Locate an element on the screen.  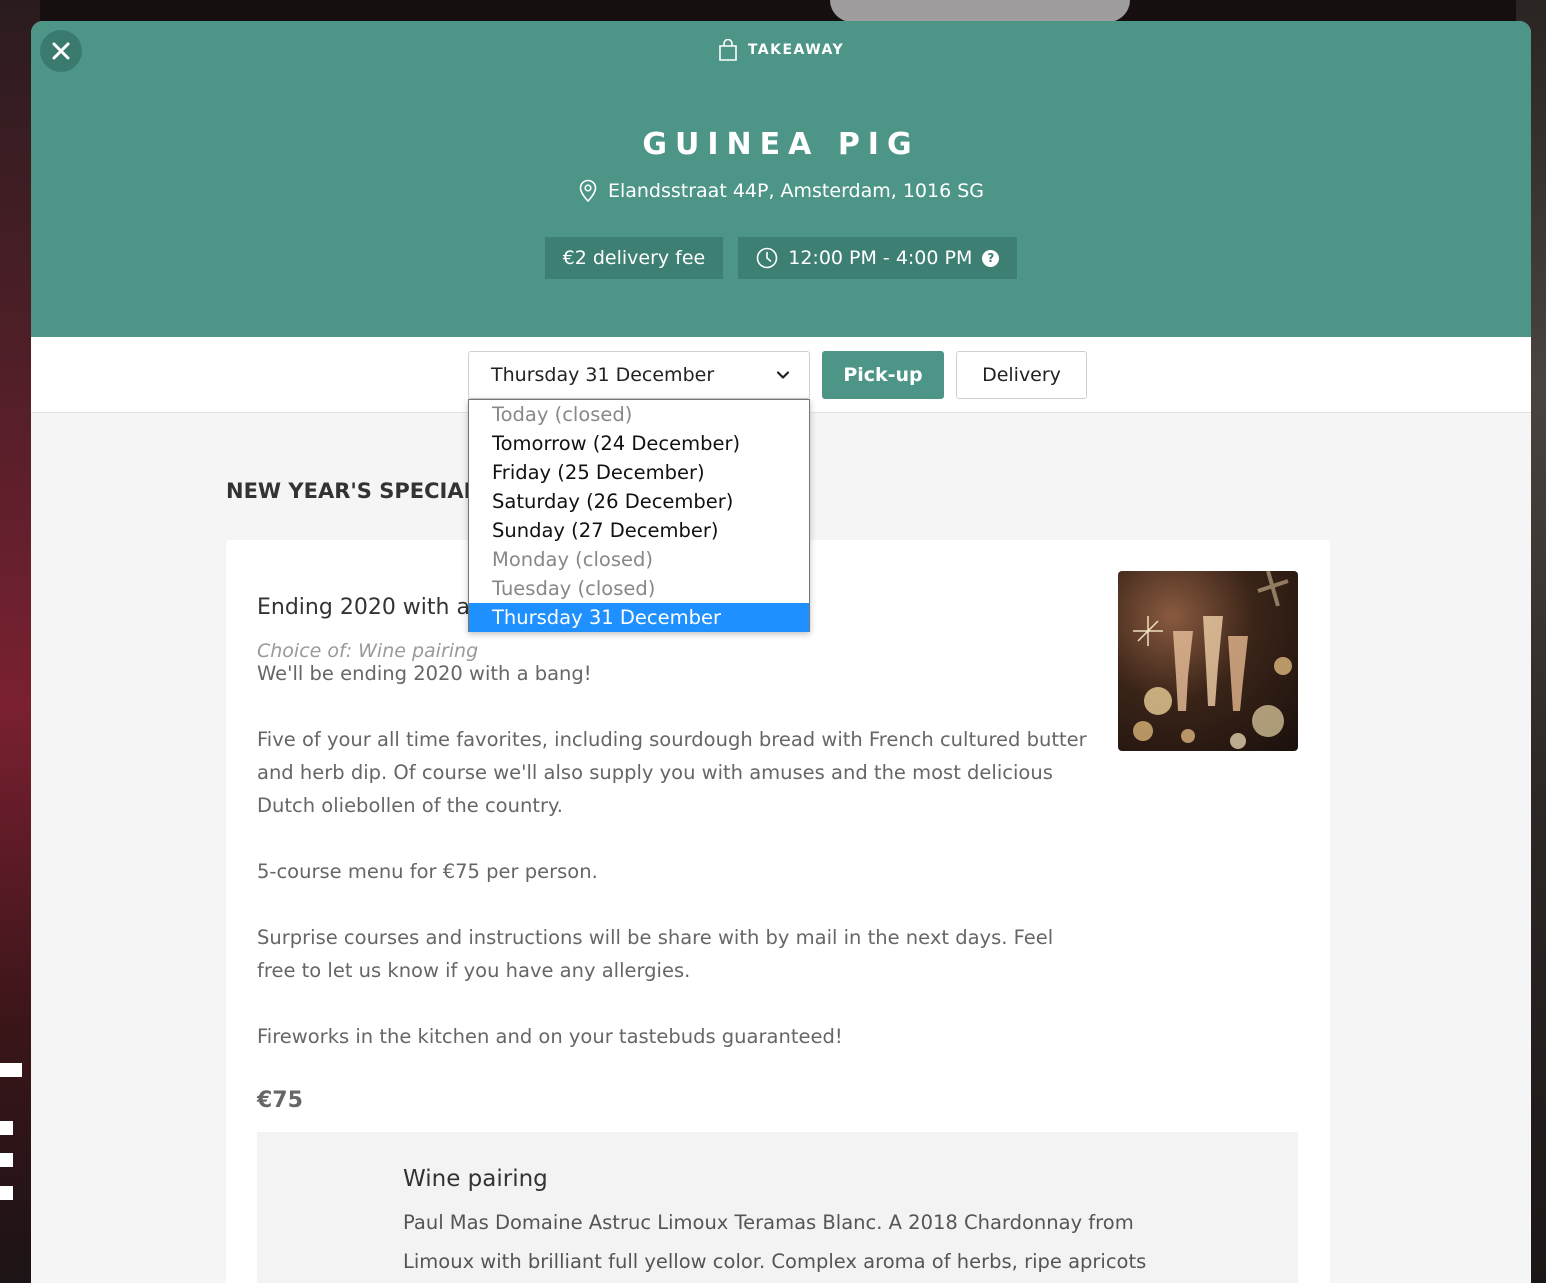
delivery-button: Delivery is located at coordinates (1021, 375).